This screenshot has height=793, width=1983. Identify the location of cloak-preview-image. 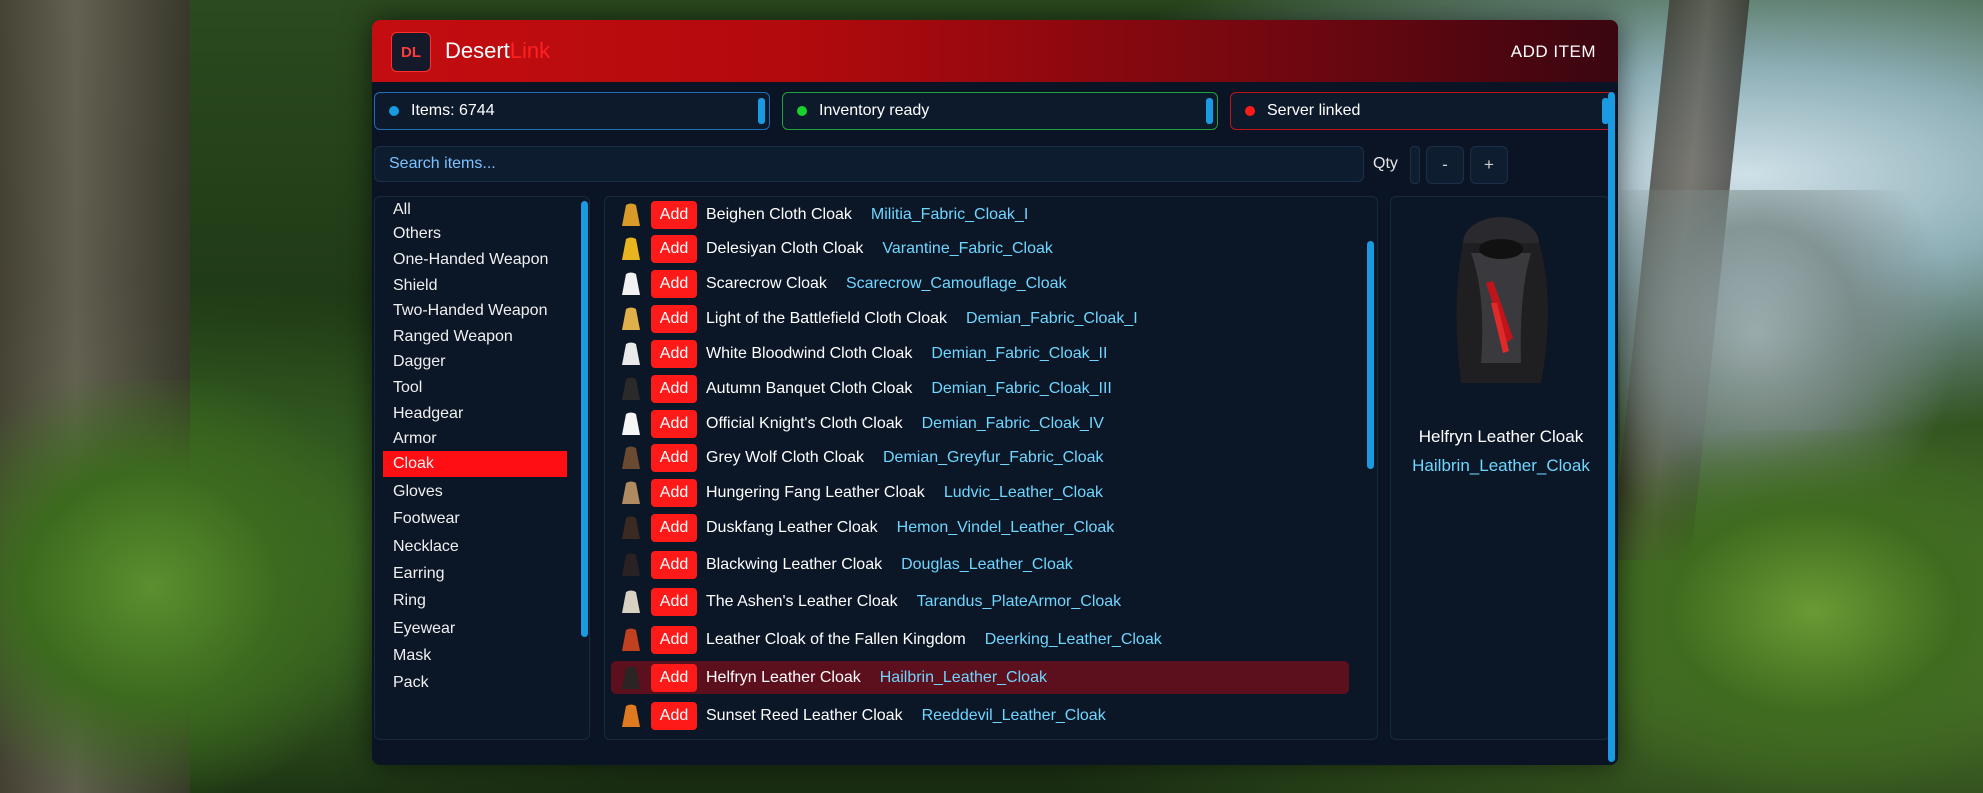
(1502, 300).